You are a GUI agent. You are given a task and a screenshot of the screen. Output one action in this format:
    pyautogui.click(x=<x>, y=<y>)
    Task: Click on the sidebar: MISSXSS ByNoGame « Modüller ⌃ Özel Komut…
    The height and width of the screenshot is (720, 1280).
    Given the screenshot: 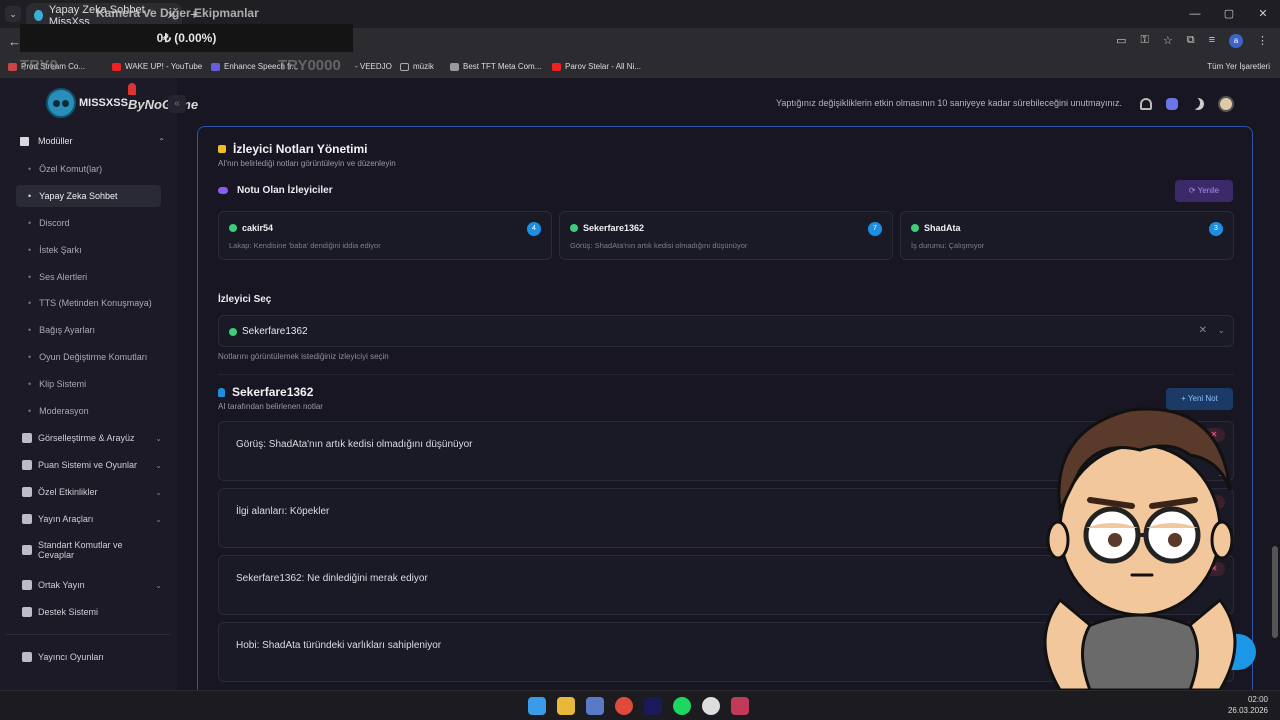 What is the action you would take?
    pyautogui.click(x=99, y=384)
    